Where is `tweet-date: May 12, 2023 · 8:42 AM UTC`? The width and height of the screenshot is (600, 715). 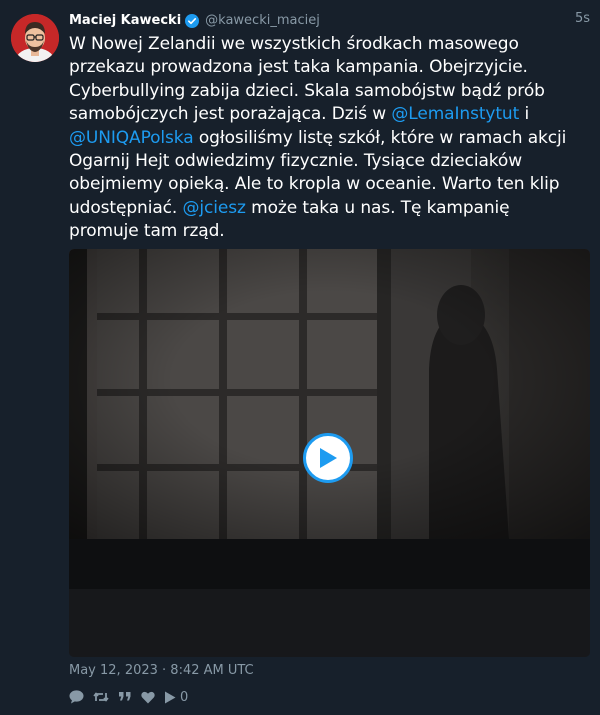 tweet-date: May 12, 2023 · 8:42 AM UTC is located at coordinates (161, 670).